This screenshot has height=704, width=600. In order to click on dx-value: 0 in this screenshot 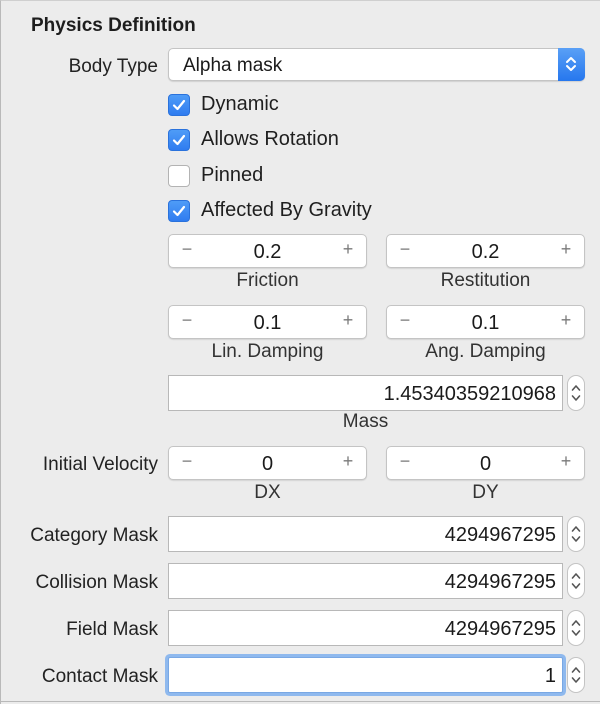, I will do `click(267, 464)`.